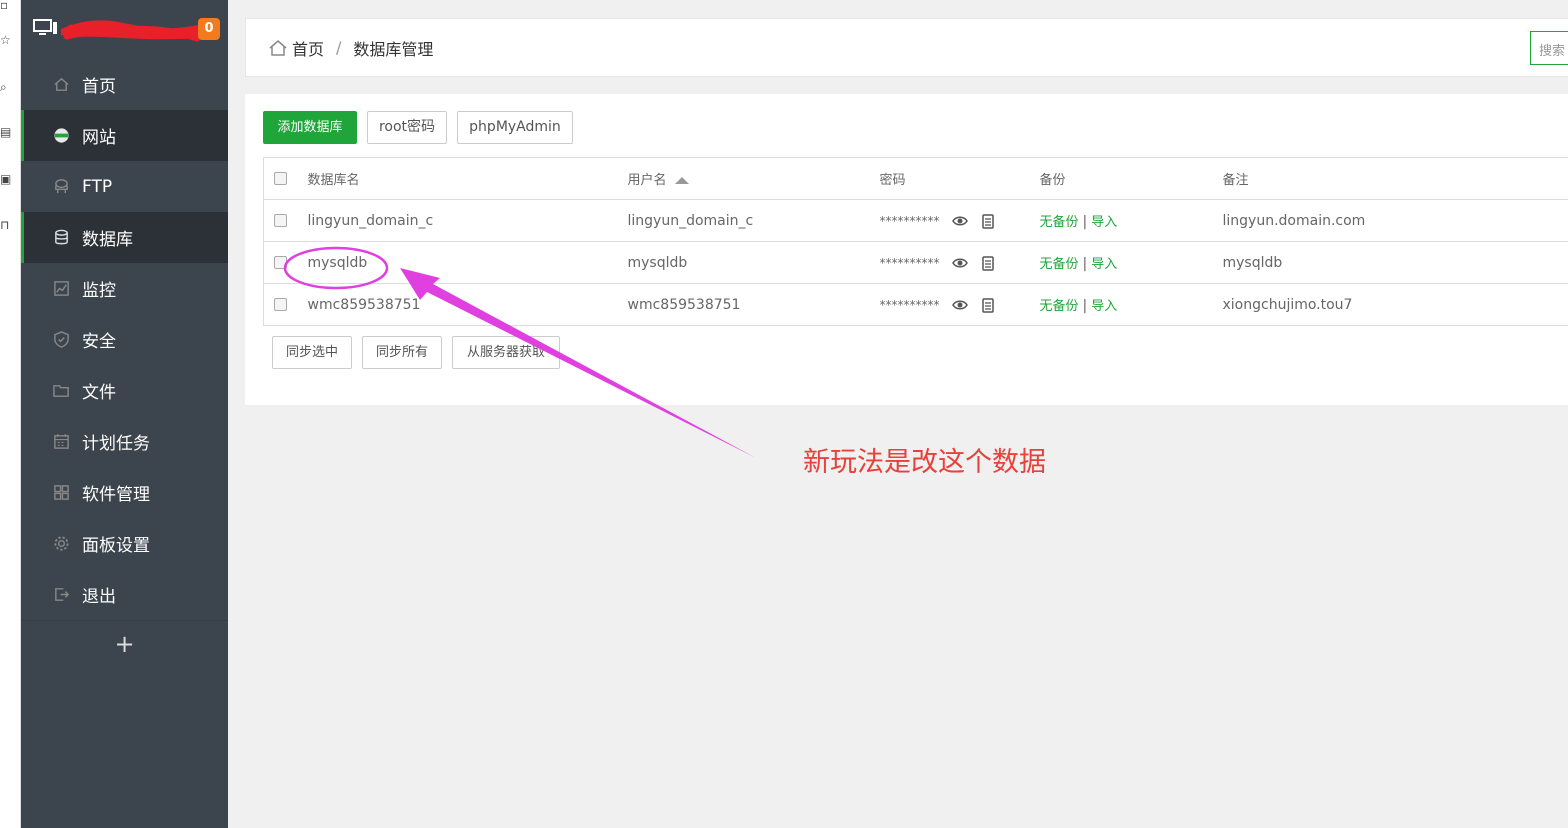  What do you see at coordinates (467, 304) in the screenshot?
I see `db-name-cell: wmc859538751` at bounding box center [467, 304].